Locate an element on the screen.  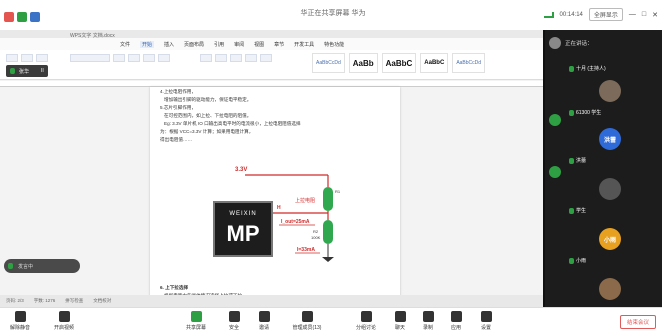
participant-tile: 61300 学生 is located at coordinates (611, 98).